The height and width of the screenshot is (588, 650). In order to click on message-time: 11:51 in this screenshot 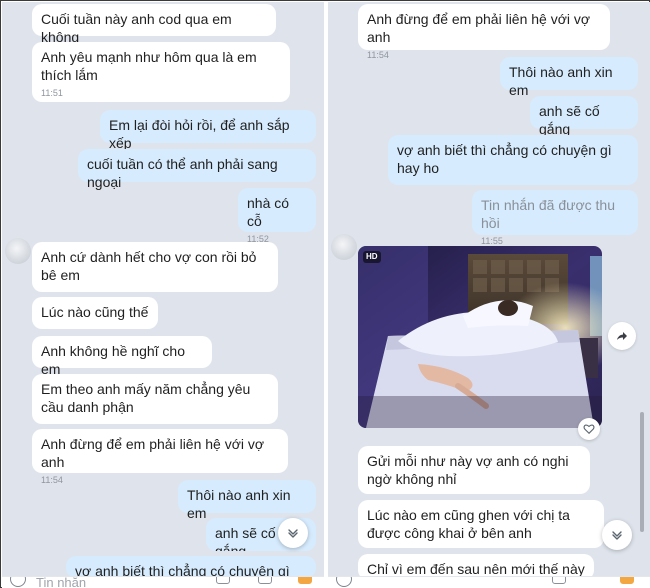, I will do `click(52, 93)`.